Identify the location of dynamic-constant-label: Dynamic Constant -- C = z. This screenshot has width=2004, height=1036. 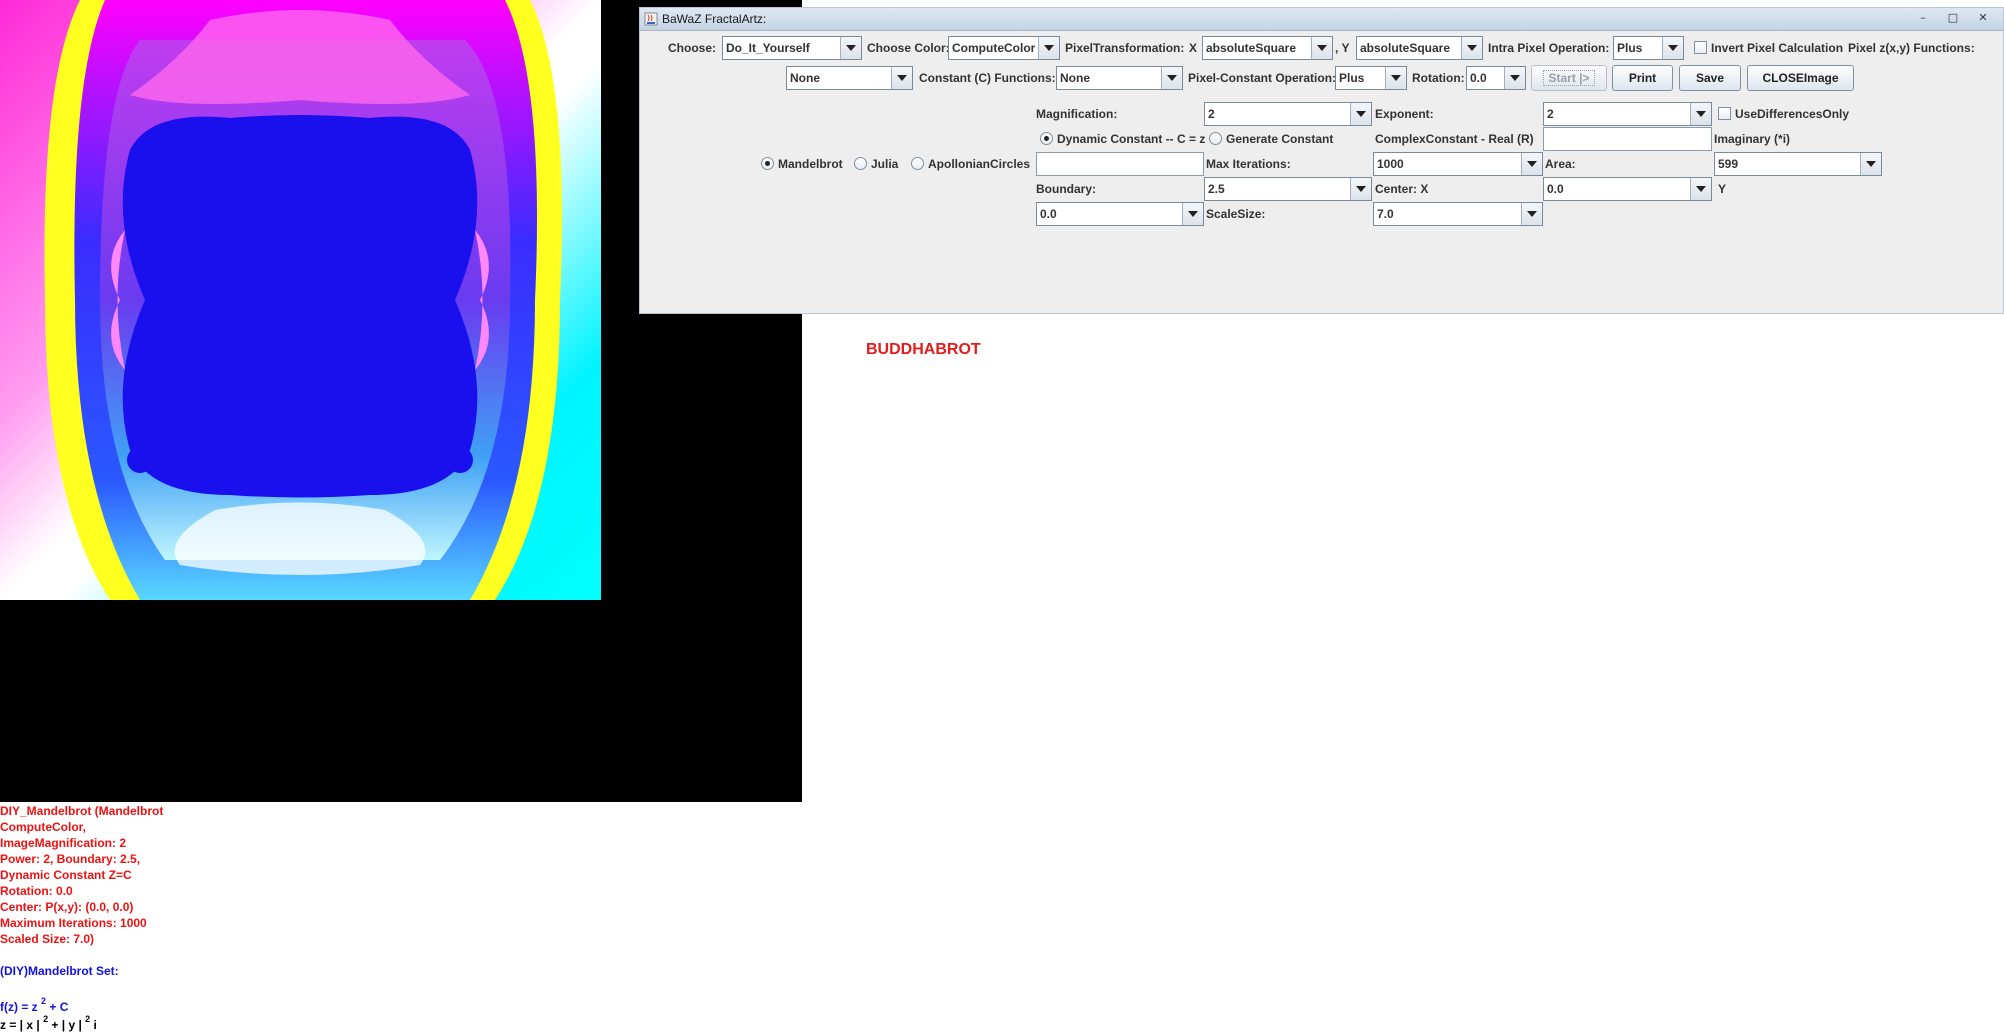
(1131, 139).